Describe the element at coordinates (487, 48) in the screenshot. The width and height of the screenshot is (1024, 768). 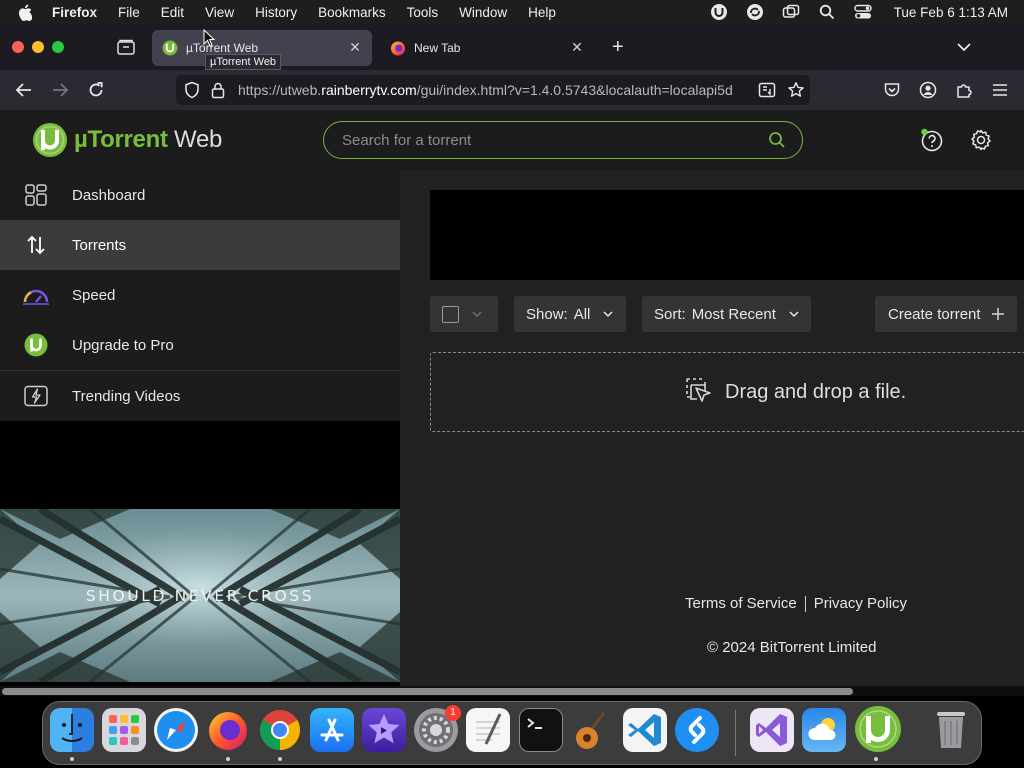
I see `tab-new-tab: New Tab ✕` at that location.